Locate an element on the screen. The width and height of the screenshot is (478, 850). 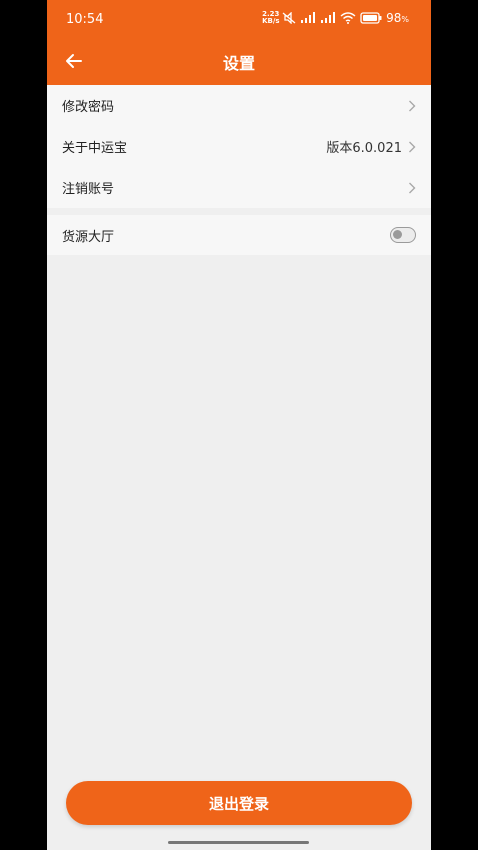
logout-button: 退出登录 is located at coordinates (239, 803).